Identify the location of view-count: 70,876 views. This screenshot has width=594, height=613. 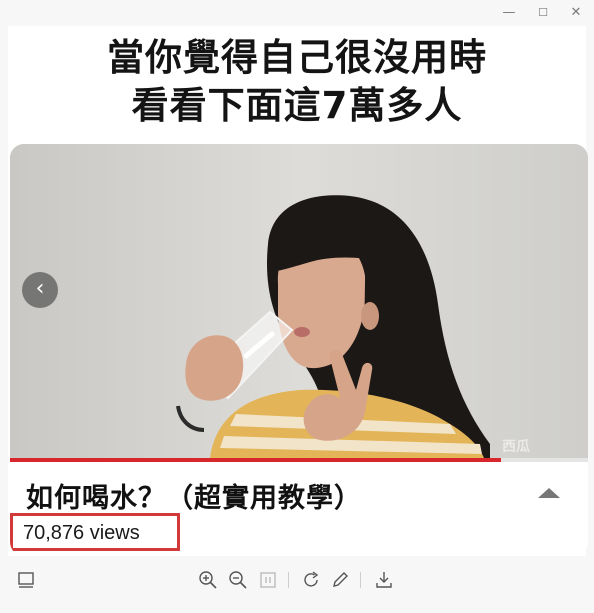
(81, 533).